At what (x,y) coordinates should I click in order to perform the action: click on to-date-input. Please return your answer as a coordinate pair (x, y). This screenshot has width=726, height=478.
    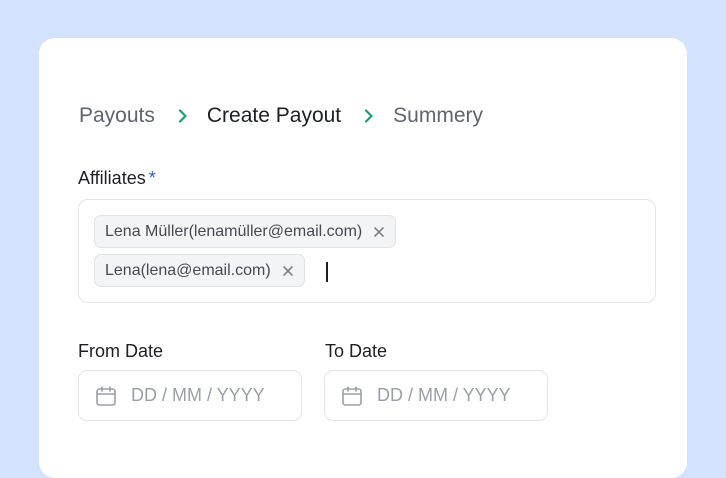
    Looking at the image, I should click on (457, 395).